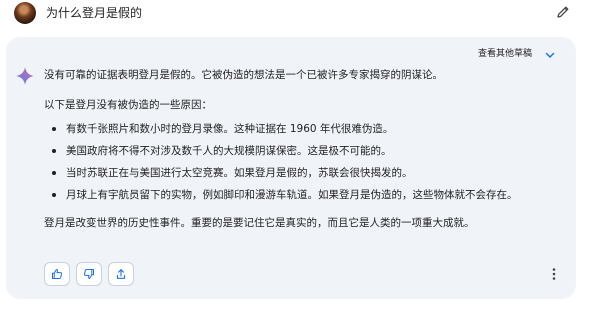 The height and width of the screenshot is (317, 600). What do you see at coordinates (94, 13) in the screenshot?
I see `user-prompt-text: 为什么登月是假的` at bounding box center [94, 13].